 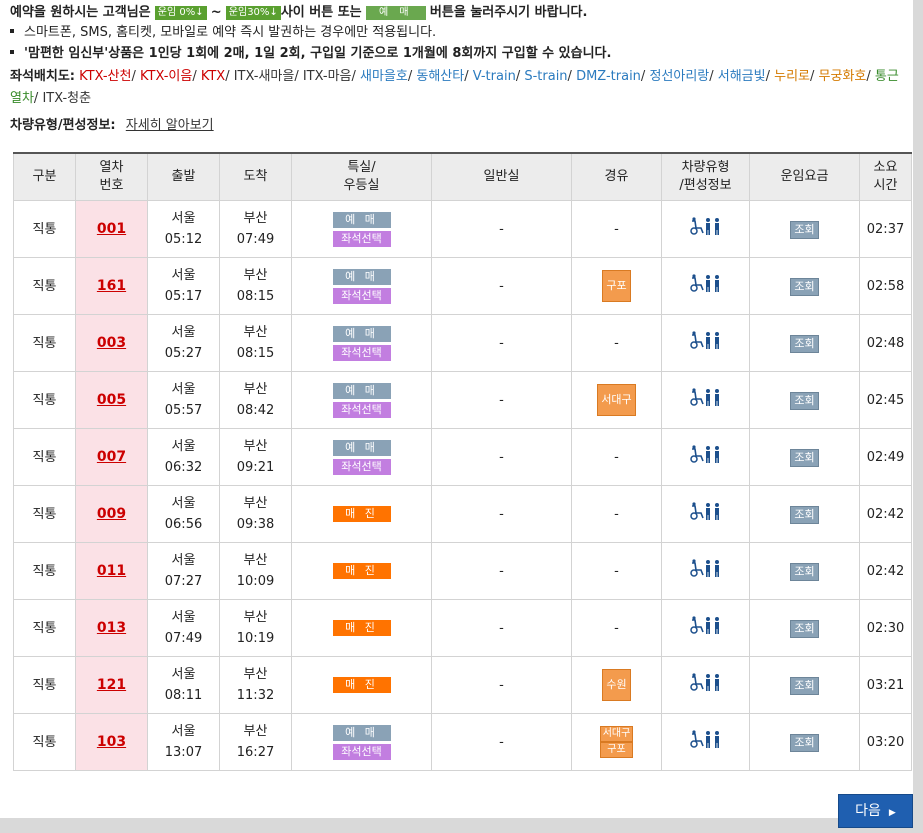 What do you see at coordinates (111, 742) in the screenshot?
I see `train-number-link: 103` at bounding box center [111, 742].